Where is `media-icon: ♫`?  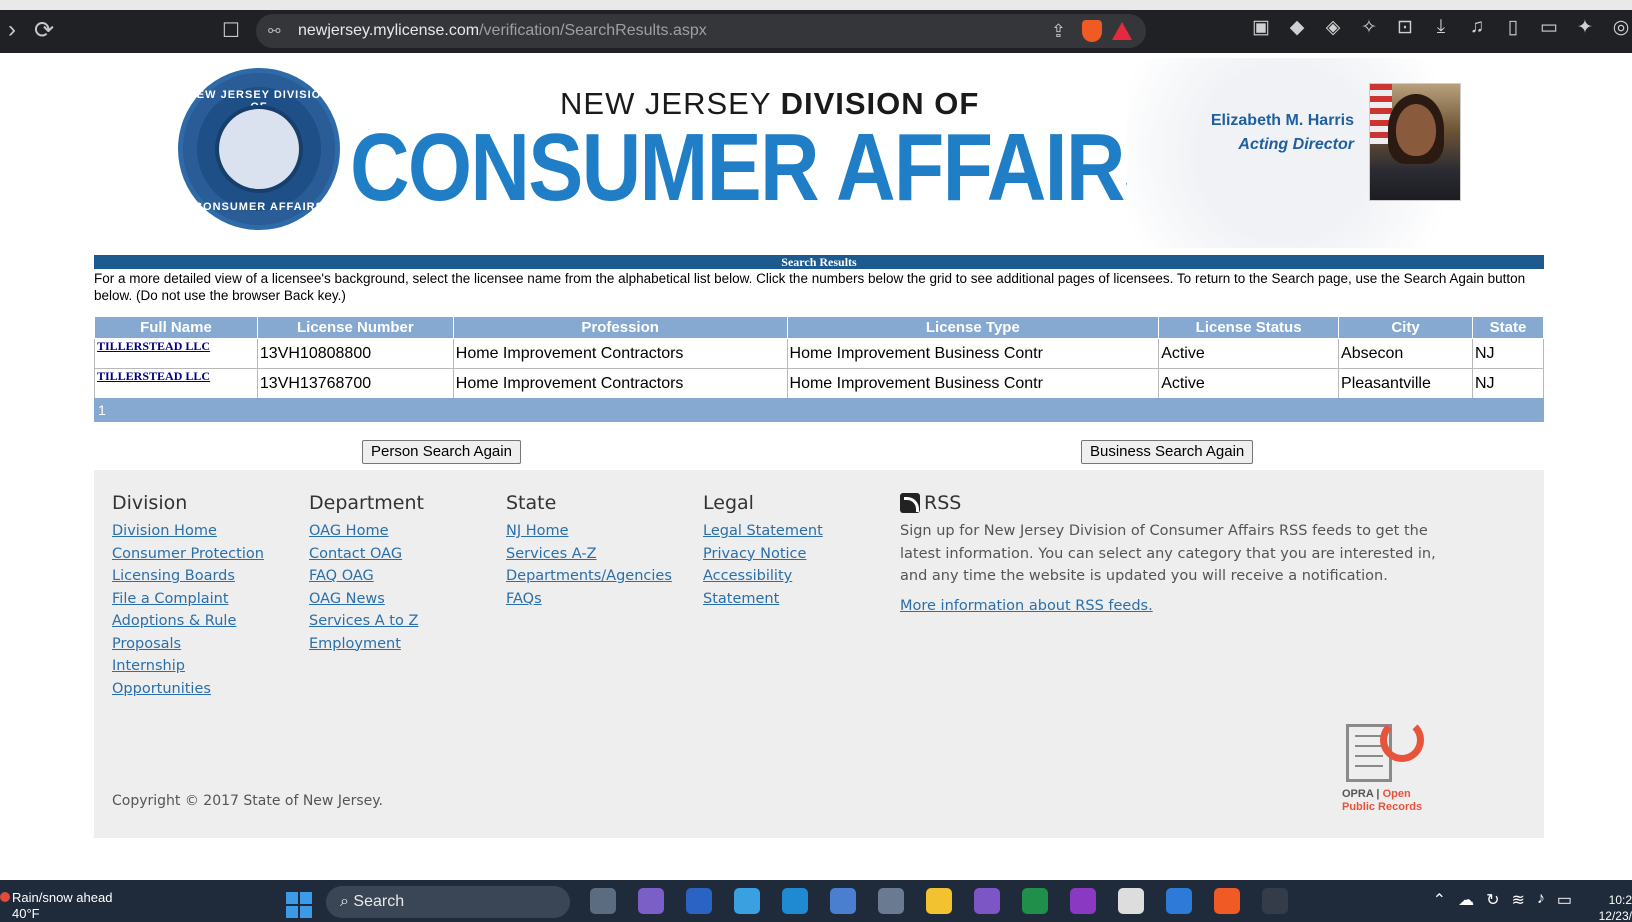
media-icon: ♫ is located at coordinates (1477, 27).